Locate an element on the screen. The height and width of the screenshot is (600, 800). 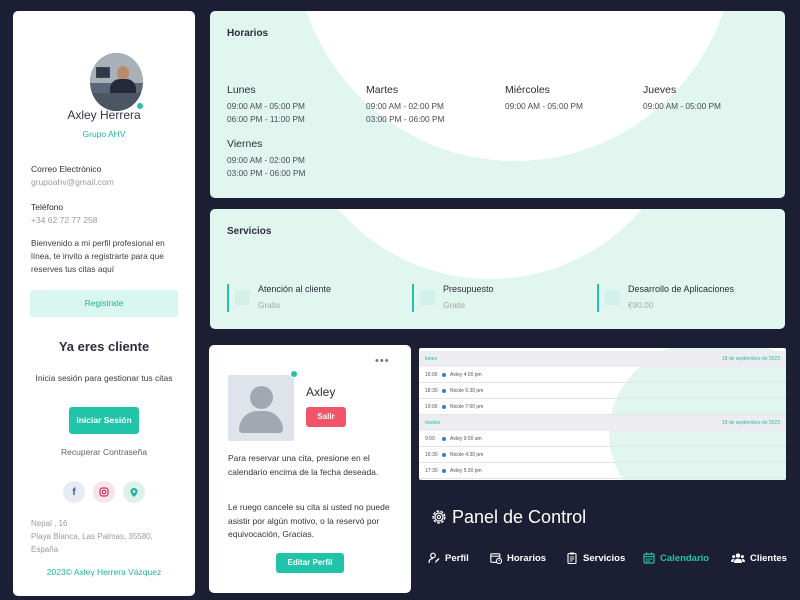
event-label: Axley 4:00 pm is located at coordinates (466, 375).